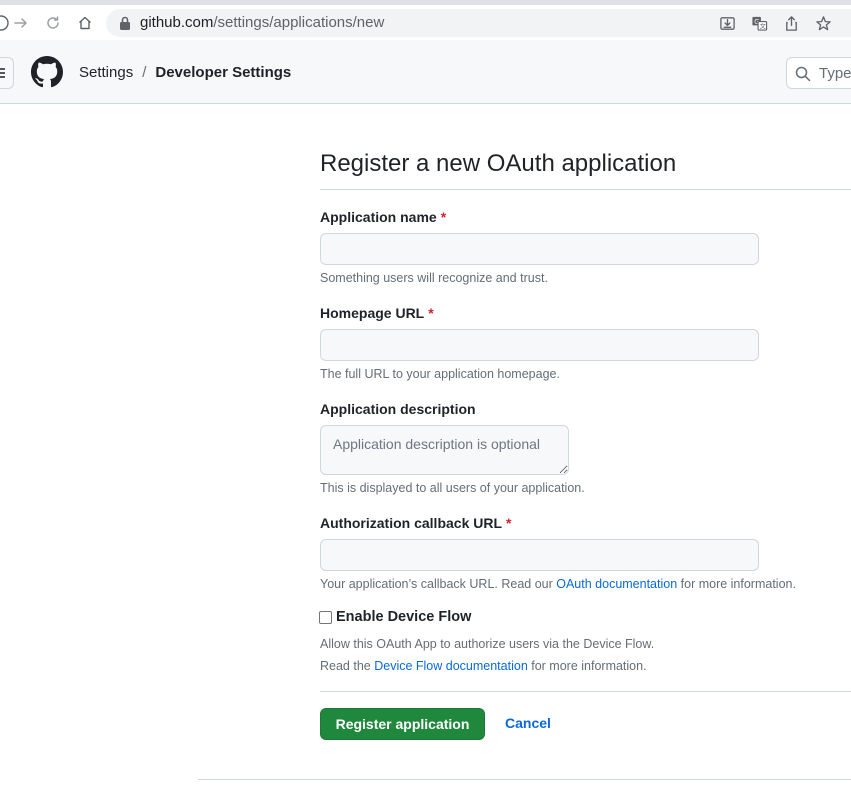  Describe the element at coordinates (372, 313) in the screenshot. I see `homepage-url-label-text: Homepage URL` at that location.